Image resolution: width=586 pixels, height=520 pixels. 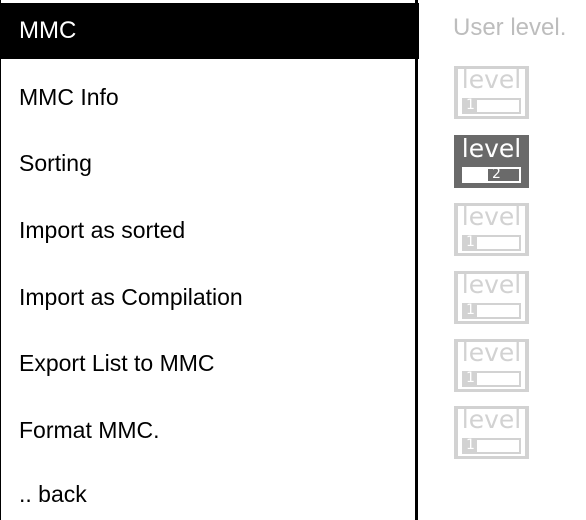 I want to click on level-badge-sorting: level 2, so click(x=491, y=161).